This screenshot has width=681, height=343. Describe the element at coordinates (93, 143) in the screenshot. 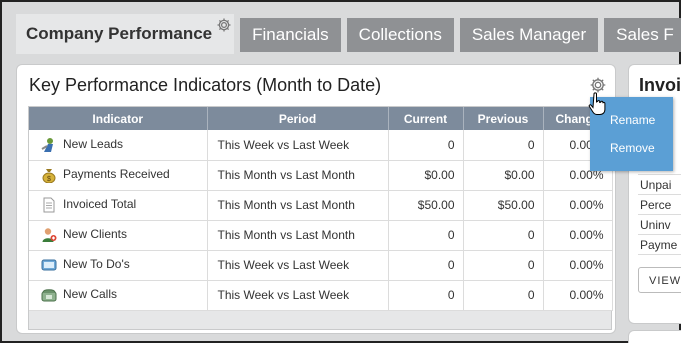

I see `indicator-label: New Leads` at that location.